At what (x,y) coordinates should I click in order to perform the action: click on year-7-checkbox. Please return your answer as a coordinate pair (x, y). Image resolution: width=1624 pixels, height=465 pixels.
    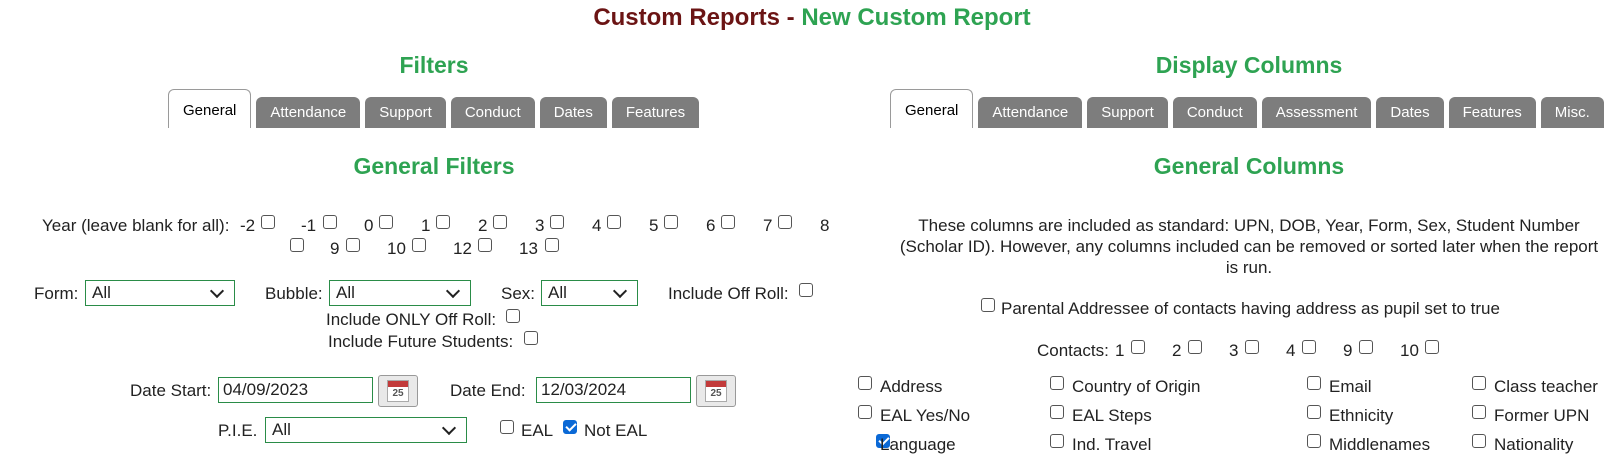
    Looking at the image, I should click on (785, 222).